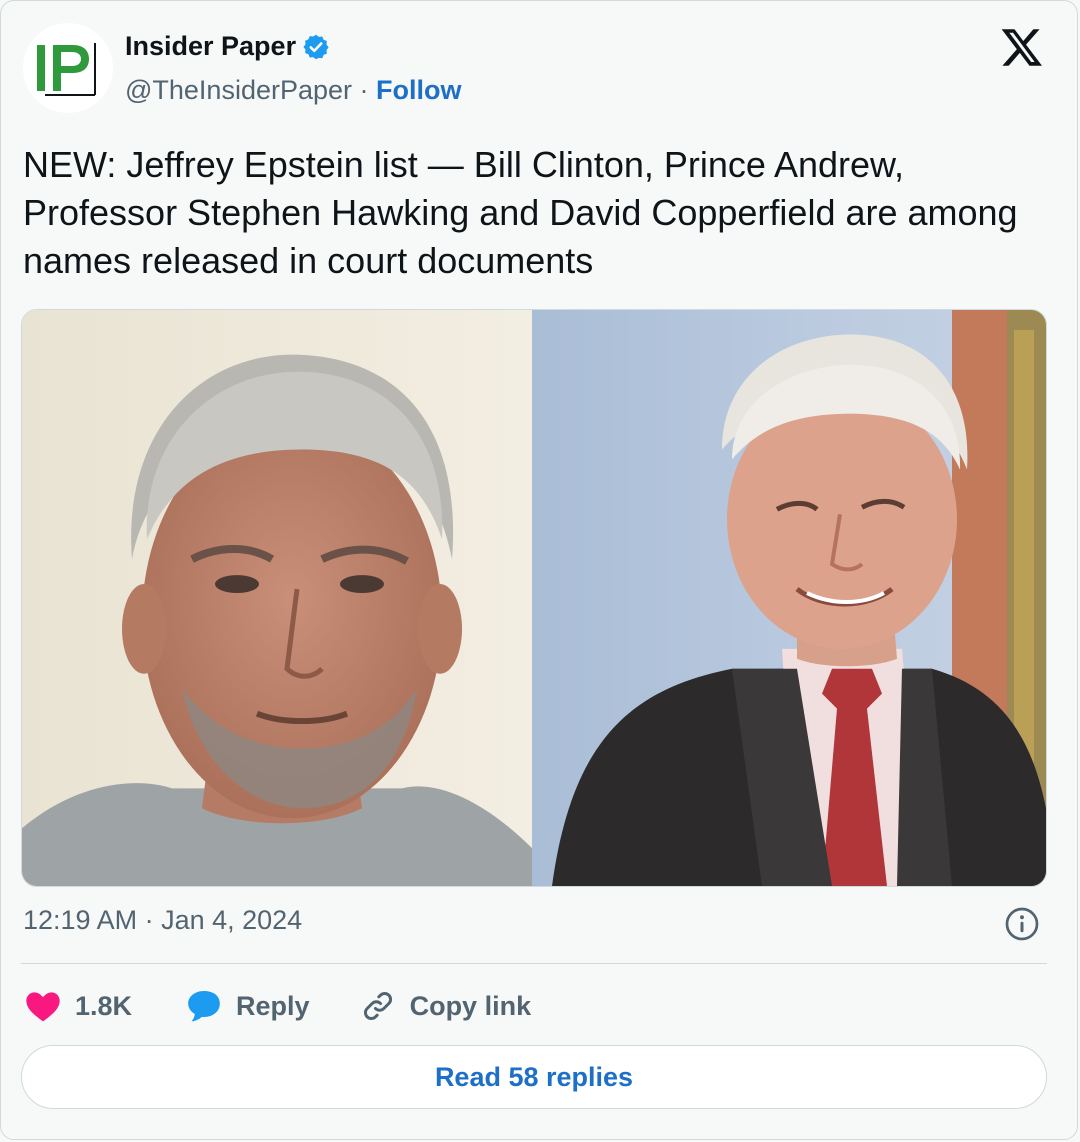 This screenshot has height=1142, width=1080. Describe the element at coordinates (238, 90) in the screenshot. I see `author-handle: @TheInsiderPaper` at that location.